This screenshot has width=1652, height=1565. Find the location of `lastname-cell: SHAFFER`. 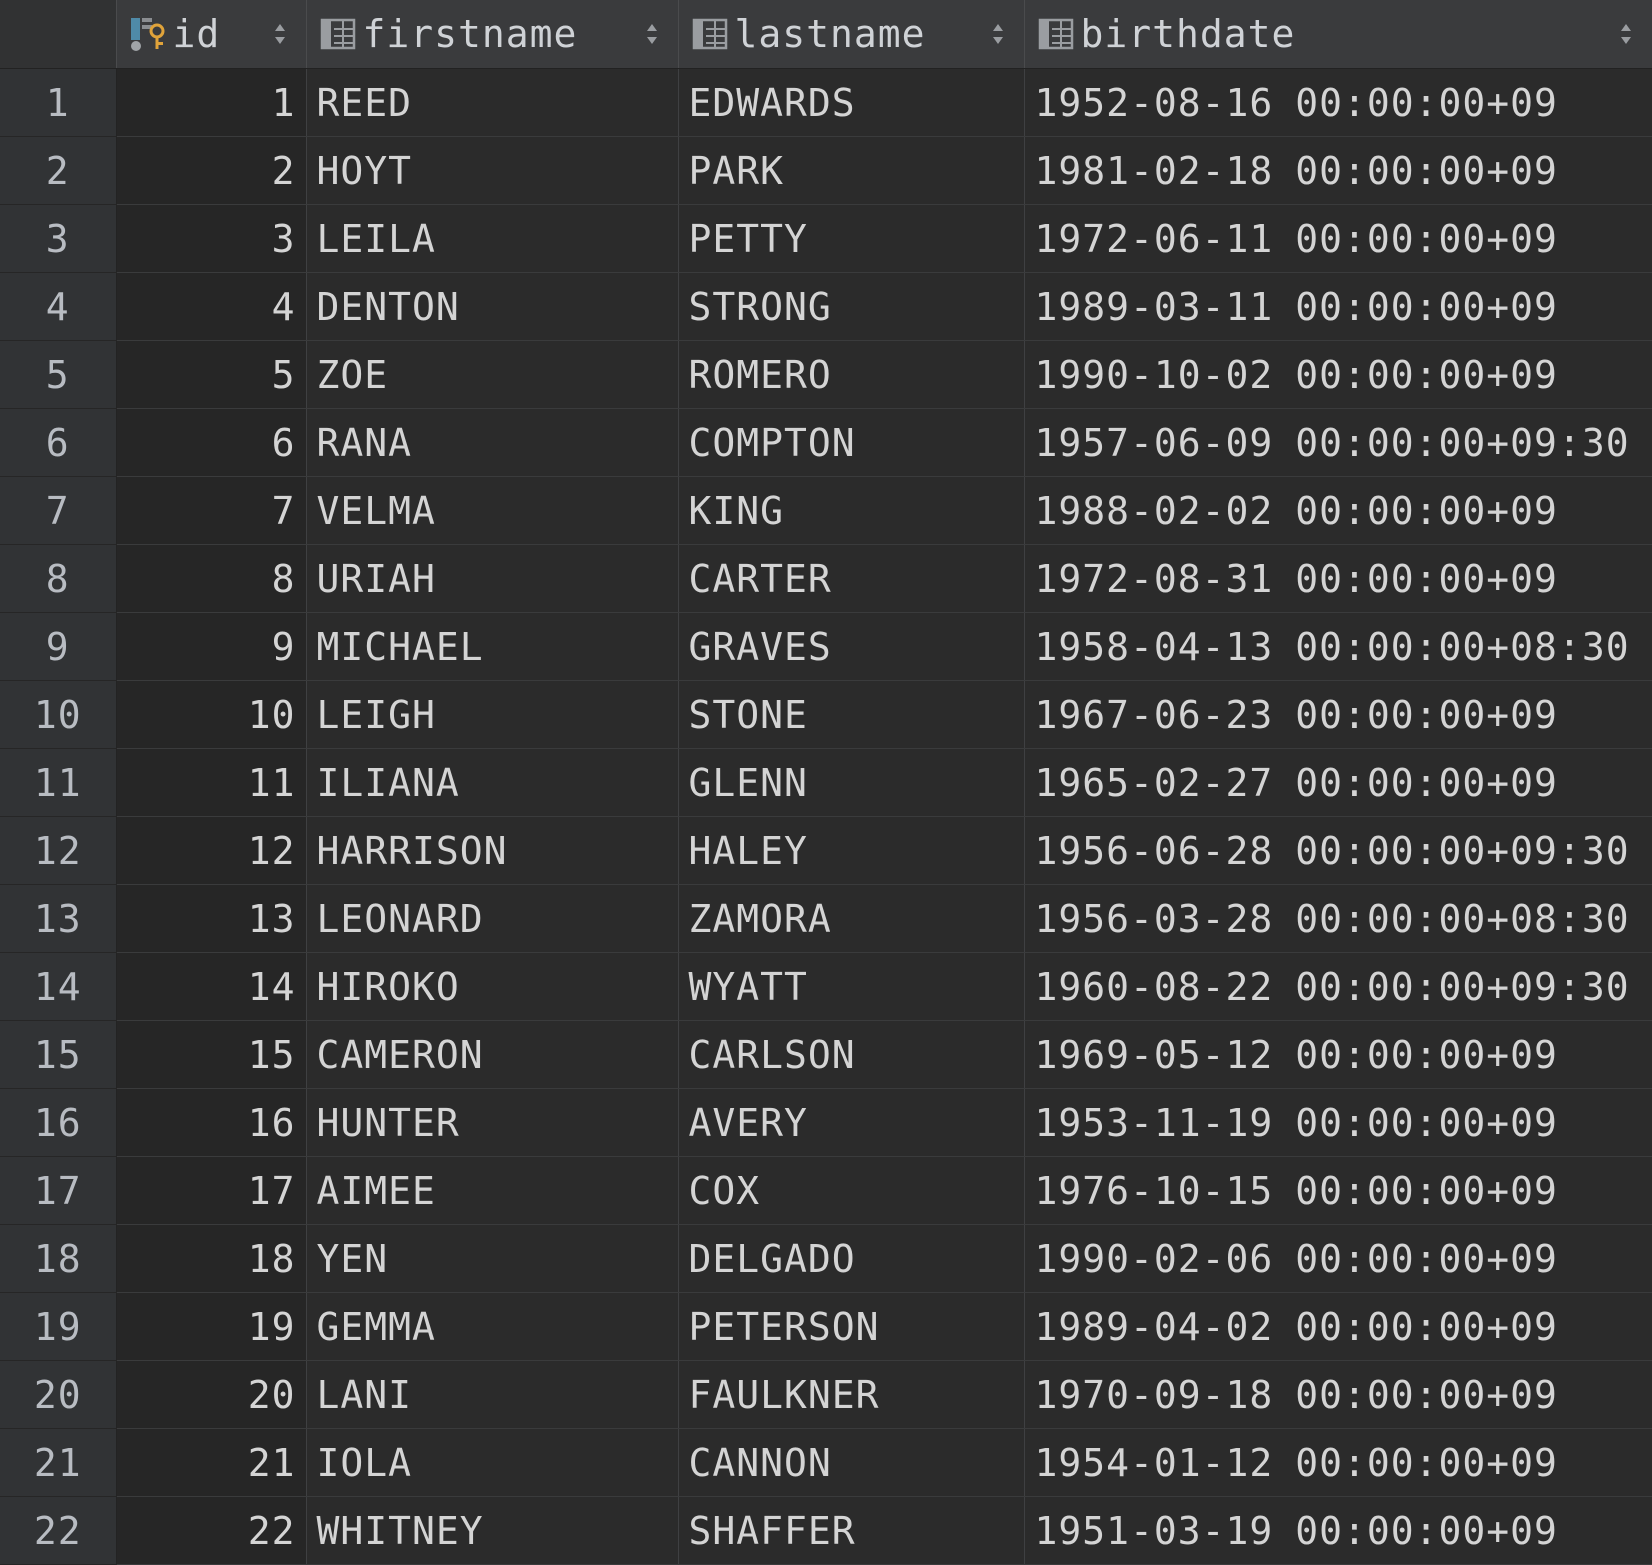

lastname-cell: SHAFFER is located at coordinates (851, 1530).